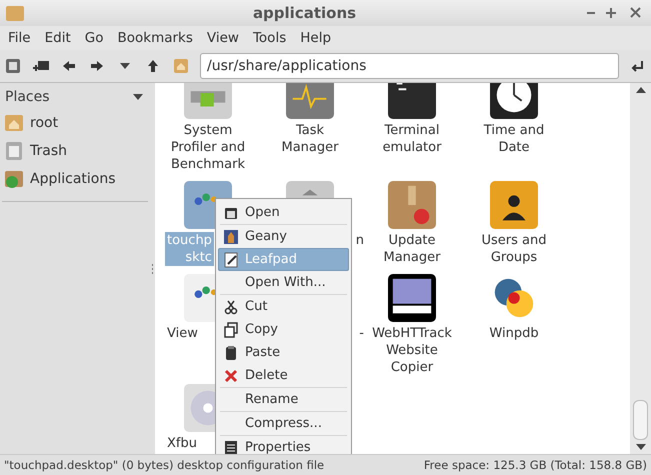  I want to click on menu-item: Properties, so click(283, 445).